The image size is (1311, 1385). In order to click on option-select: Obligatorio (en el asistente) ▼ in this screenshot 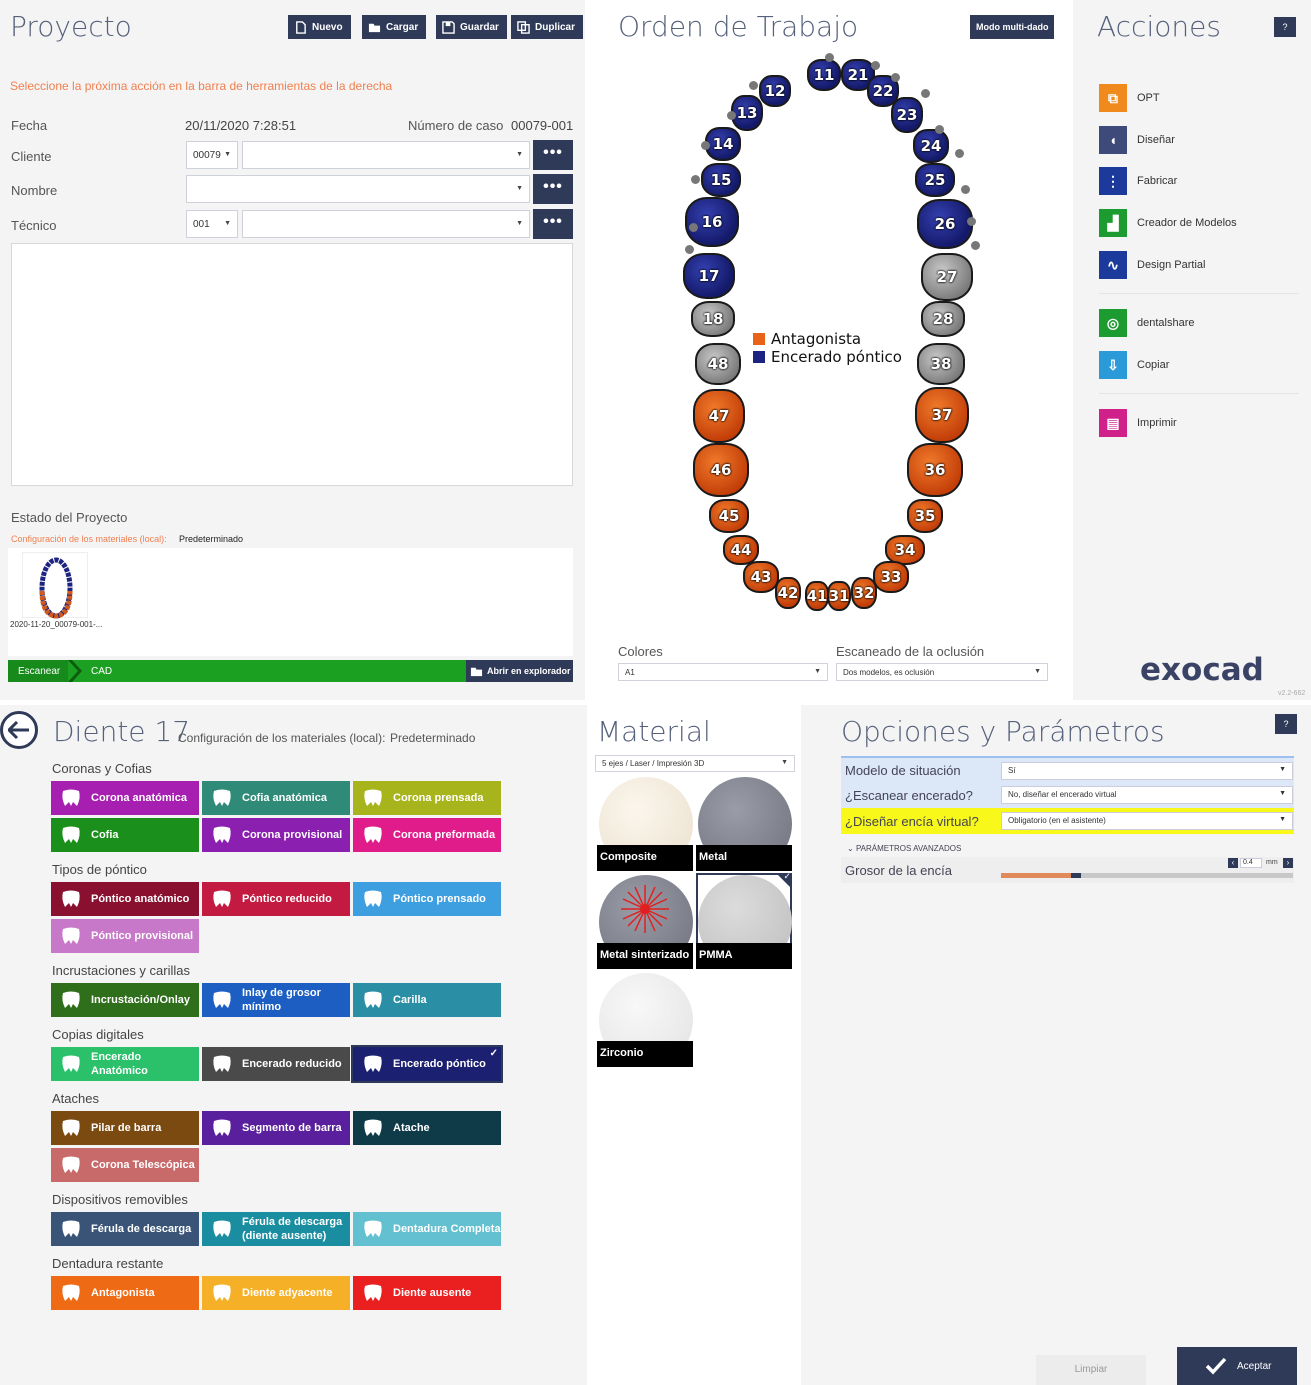, I will do `click(1147, 821)`.